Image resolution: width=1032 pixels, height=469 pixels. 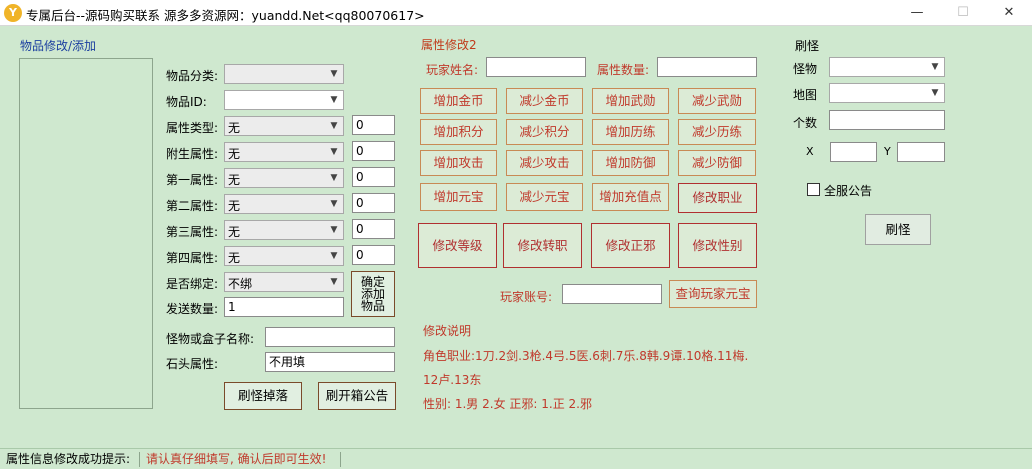 What do you see at coordinates (917, 13) in the screenshot?
I see `minimize-button: —` at bounding box center [917, 13].